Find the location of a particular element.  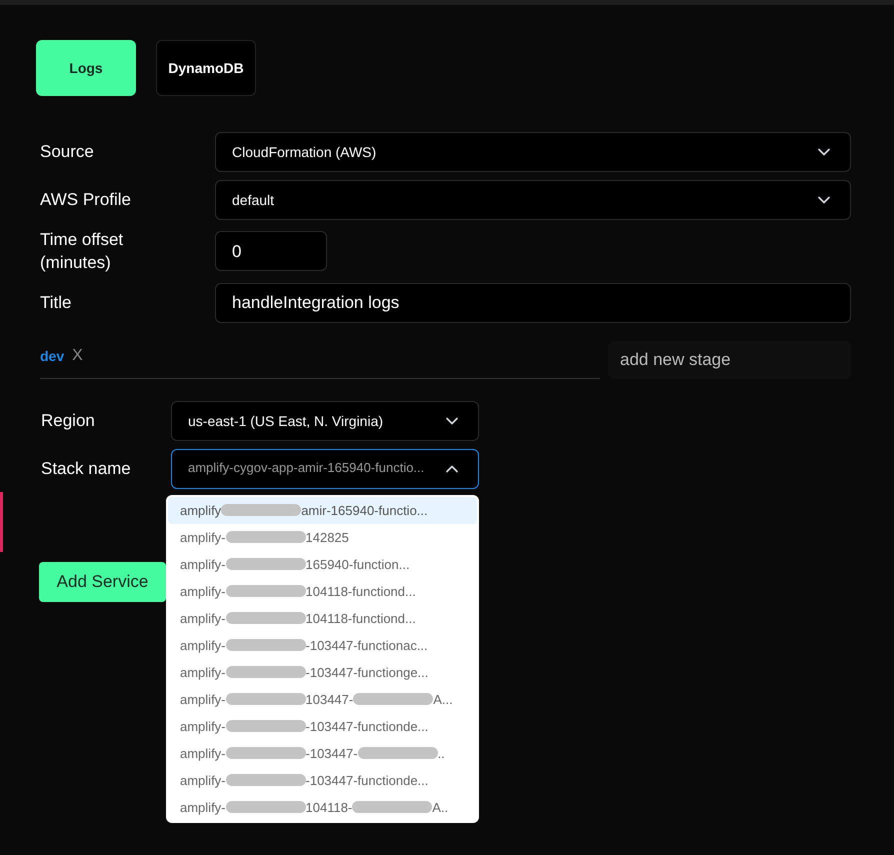

dropdown-option: amplify- 142825 is located at coordinates (322, 537).